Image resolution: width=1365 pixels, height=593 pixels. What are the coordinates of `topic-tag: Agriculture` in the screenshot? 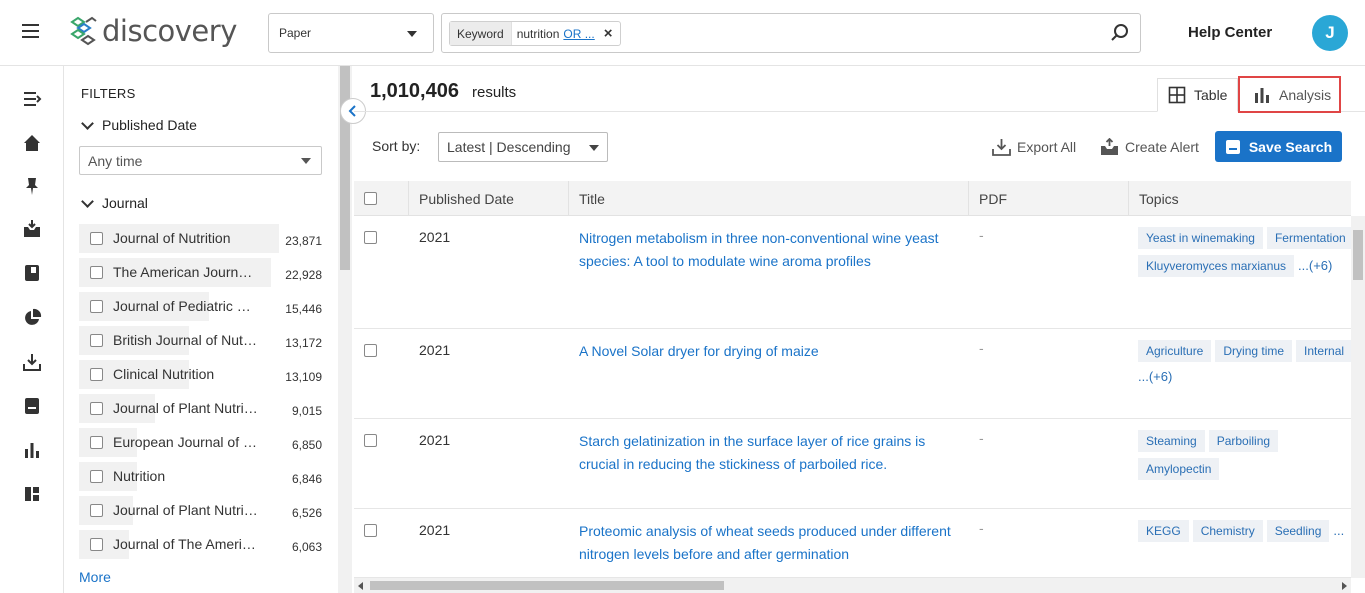 It's located at (1174, 351).